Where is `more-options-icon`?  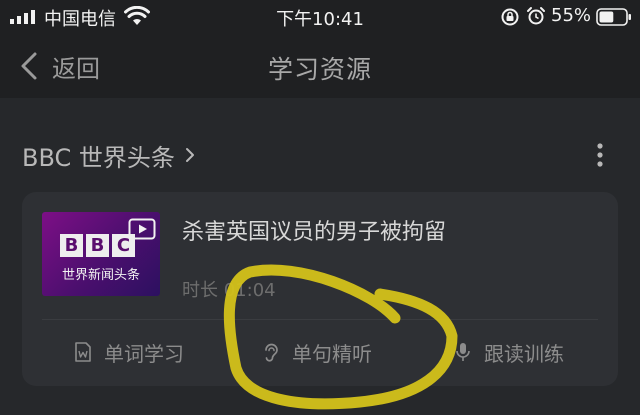 more-options-icon is located at coordinates (600, 155).